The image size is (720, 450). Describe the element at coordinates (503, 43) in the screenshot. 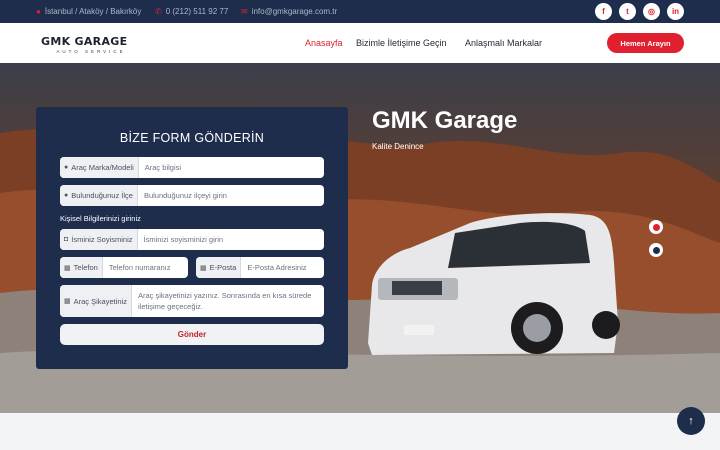

I see `nav-brands: Anlaşmalı Markalar` at that location.